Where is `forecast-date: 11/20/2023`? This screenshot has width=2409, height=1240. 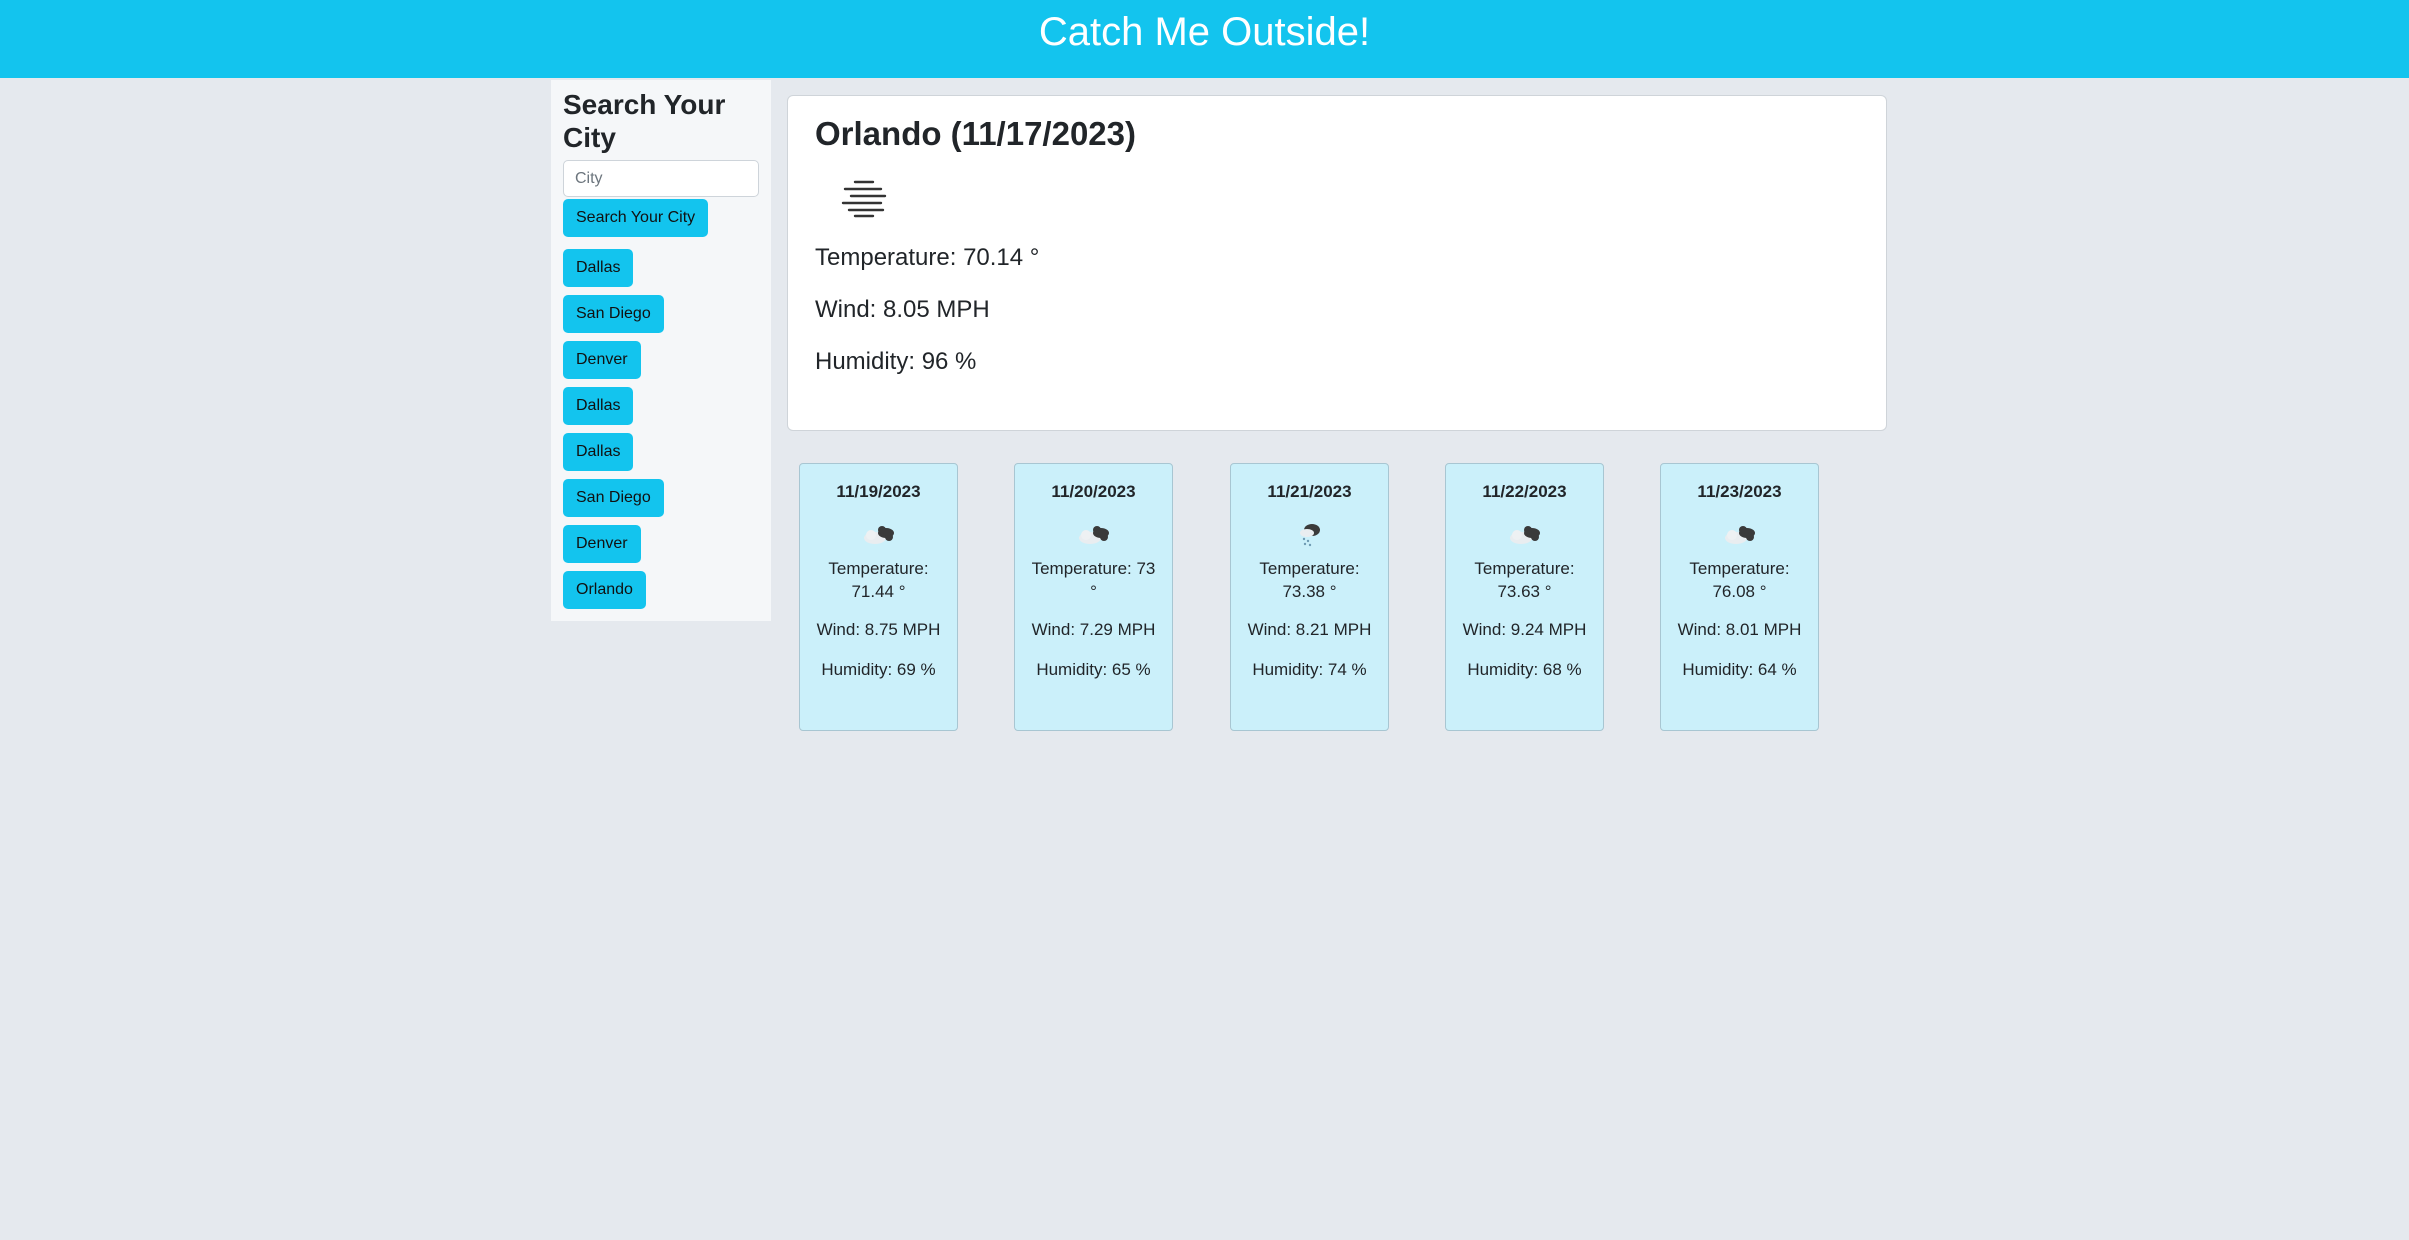 forecast-date: 11/20/2023 is located at coordinates (1093, 491).